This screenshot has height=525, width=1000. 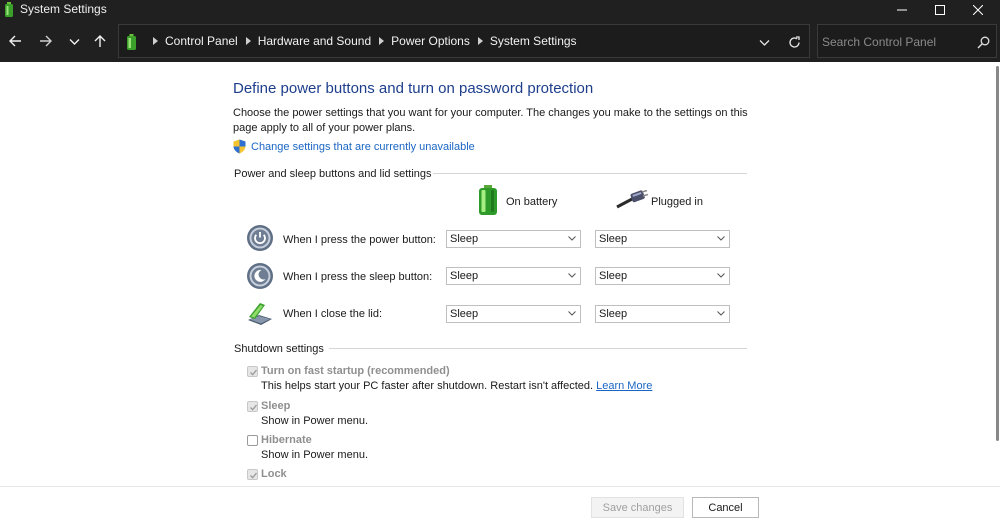 I want to click on uac-shield-icon, so click(x=239, y=146).